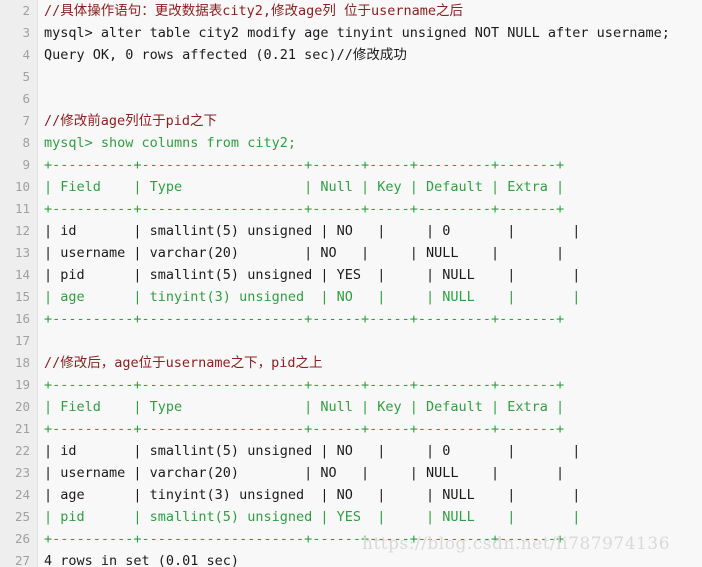  What do you see at coordinates (22, 560) in the screenshot?
I see `line-number: 27` at bounding box center [22, 560].